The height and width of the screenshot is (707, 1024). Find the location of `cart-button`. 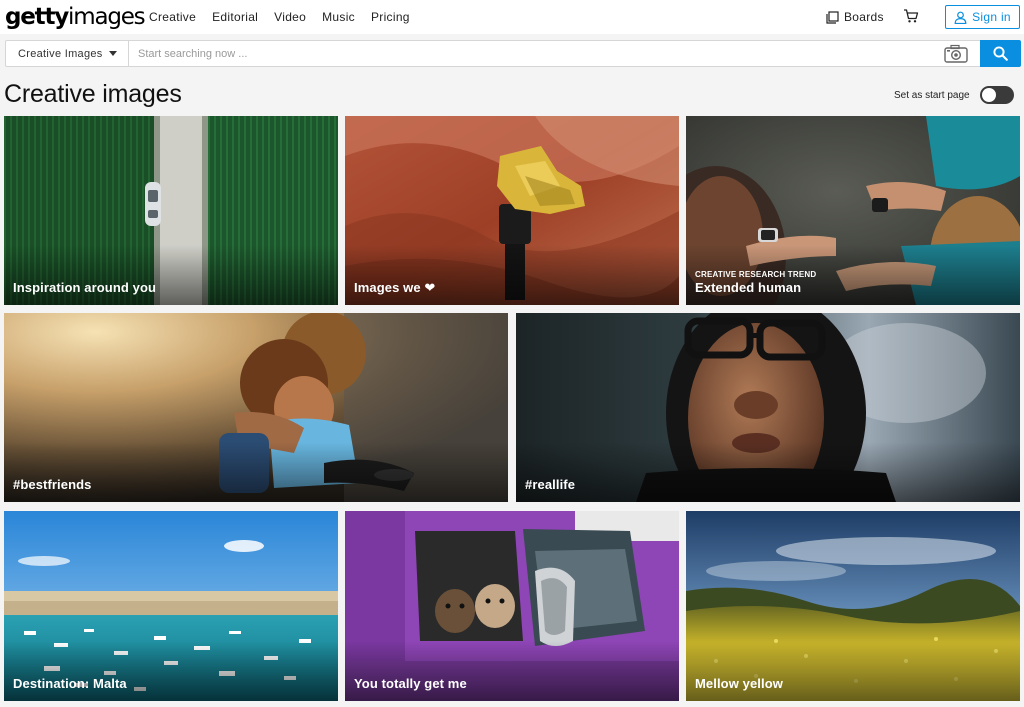

cart-button is located at coordinates (912, 17).